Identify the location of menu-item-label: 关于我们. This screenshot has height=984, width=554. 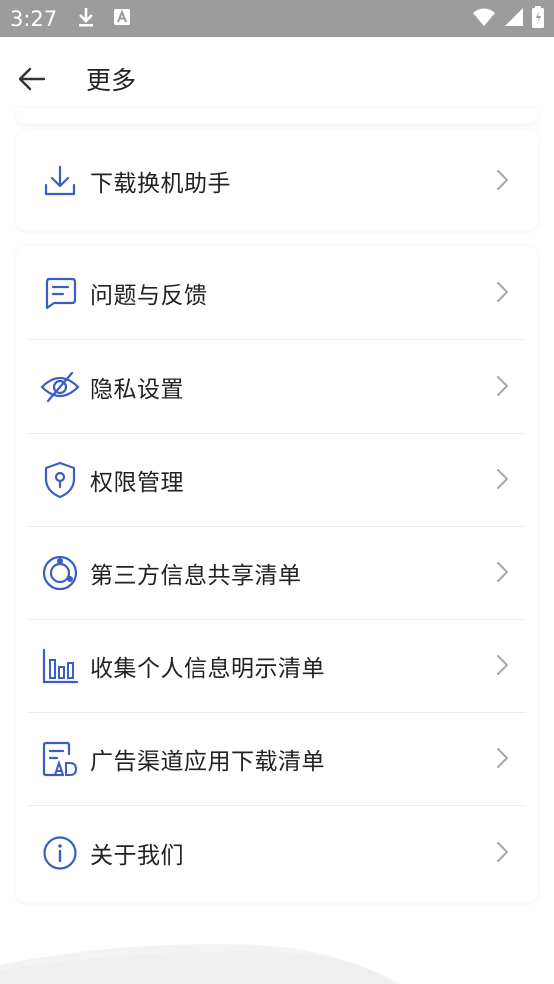
(137, 855).